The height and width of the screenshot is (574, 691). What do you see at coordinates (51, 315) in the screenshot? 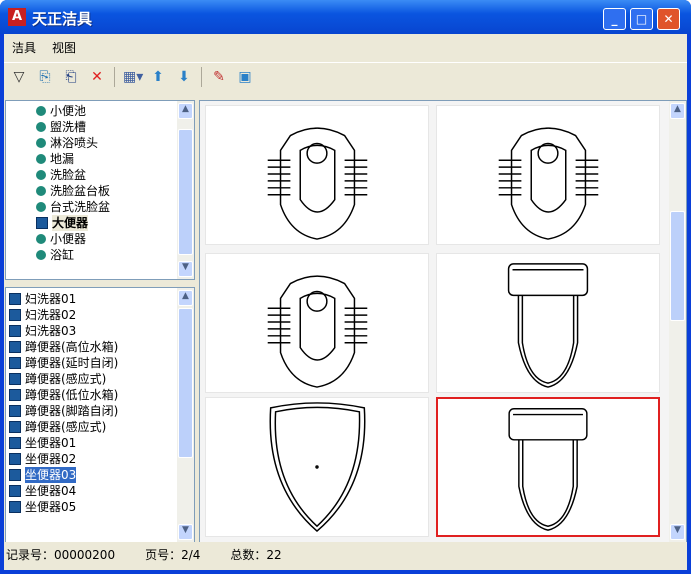
I see `list-item-label: 妇洗器02` at bounding box center [51, 315].